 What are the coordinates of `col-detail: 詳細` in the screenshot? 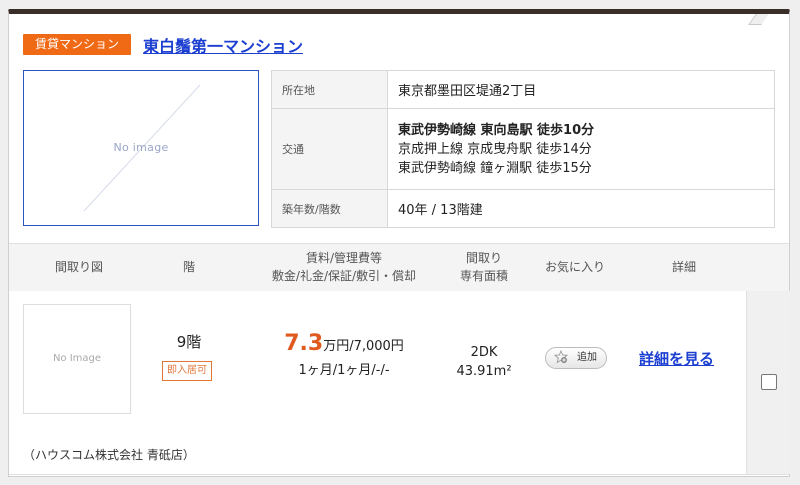 It's located at (683, 267).